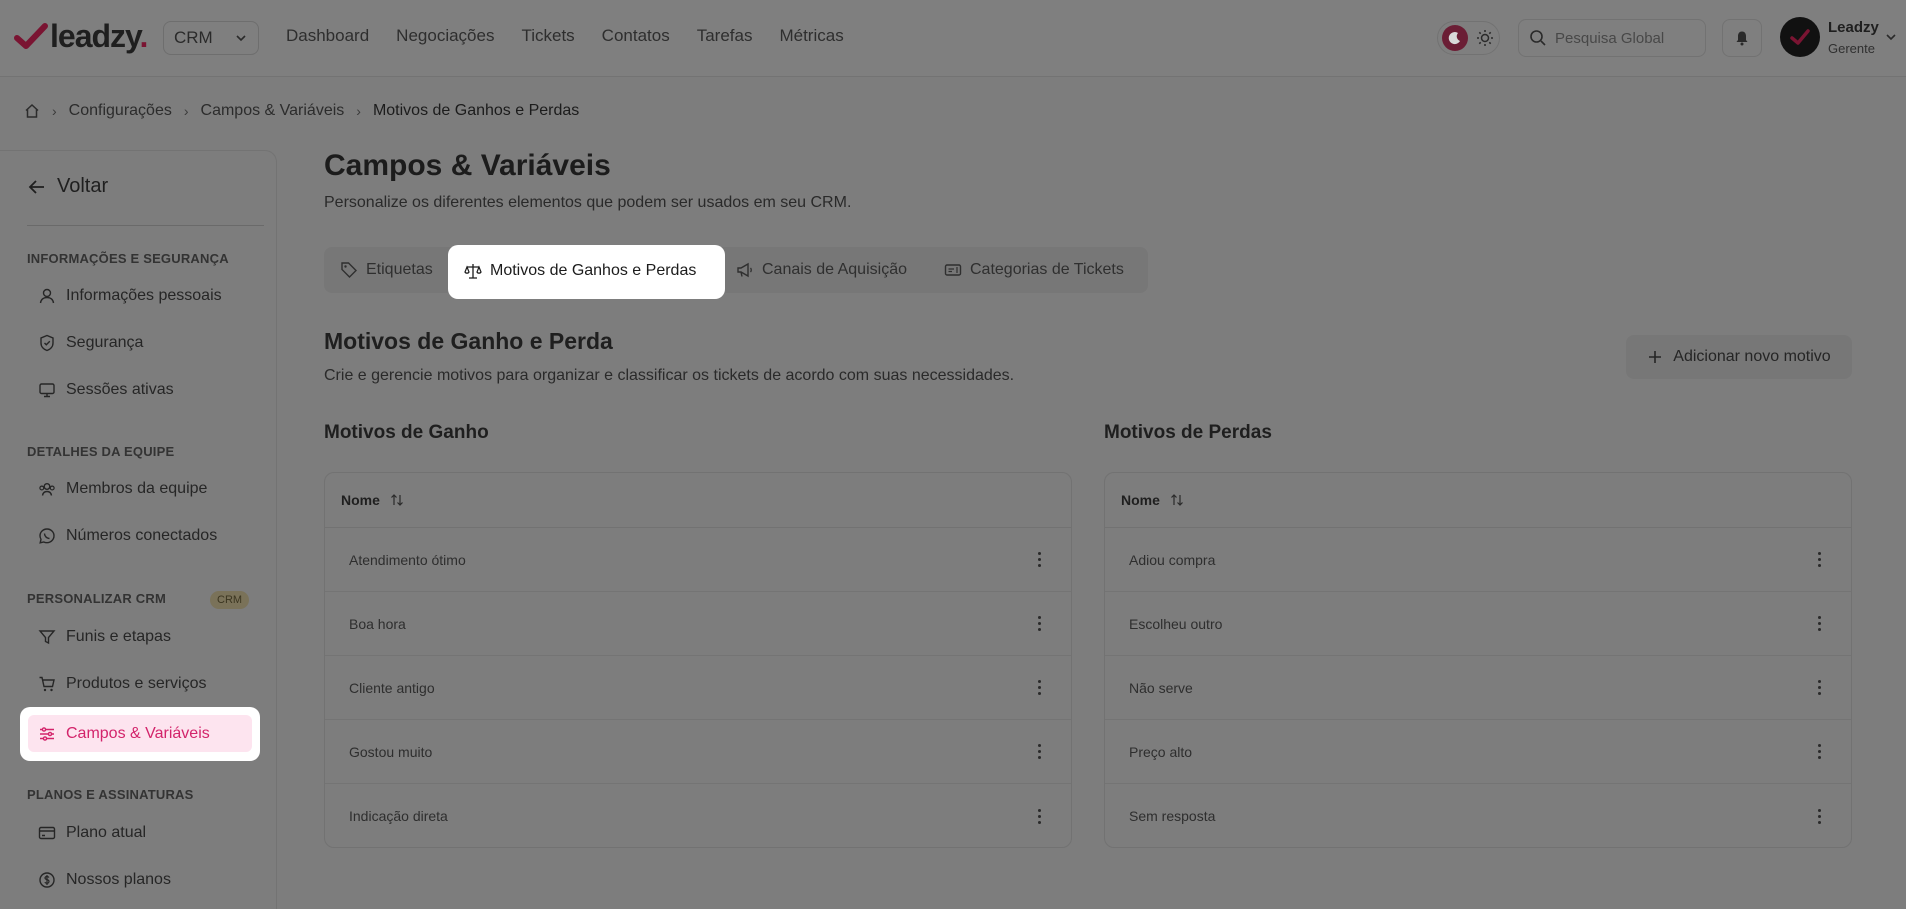 The image size is (1906, 909). Describe the element at coordinates (67, 186) in the screenshot. I see `back-button: Voltar` at that location.